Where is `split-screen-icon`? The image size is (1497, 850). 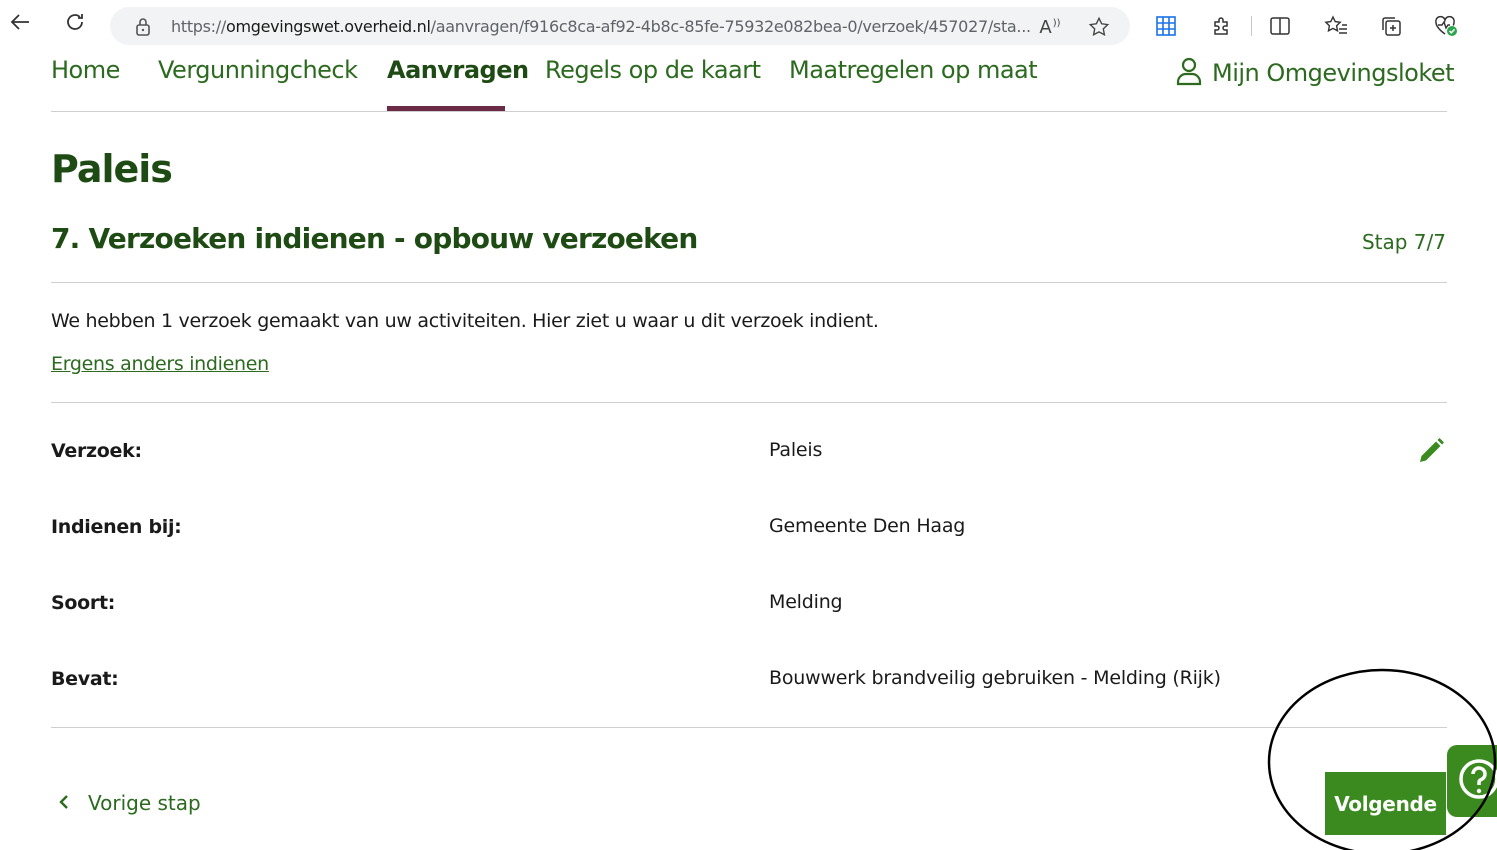
split-screen-icon is located at coordinates (1280, 26).